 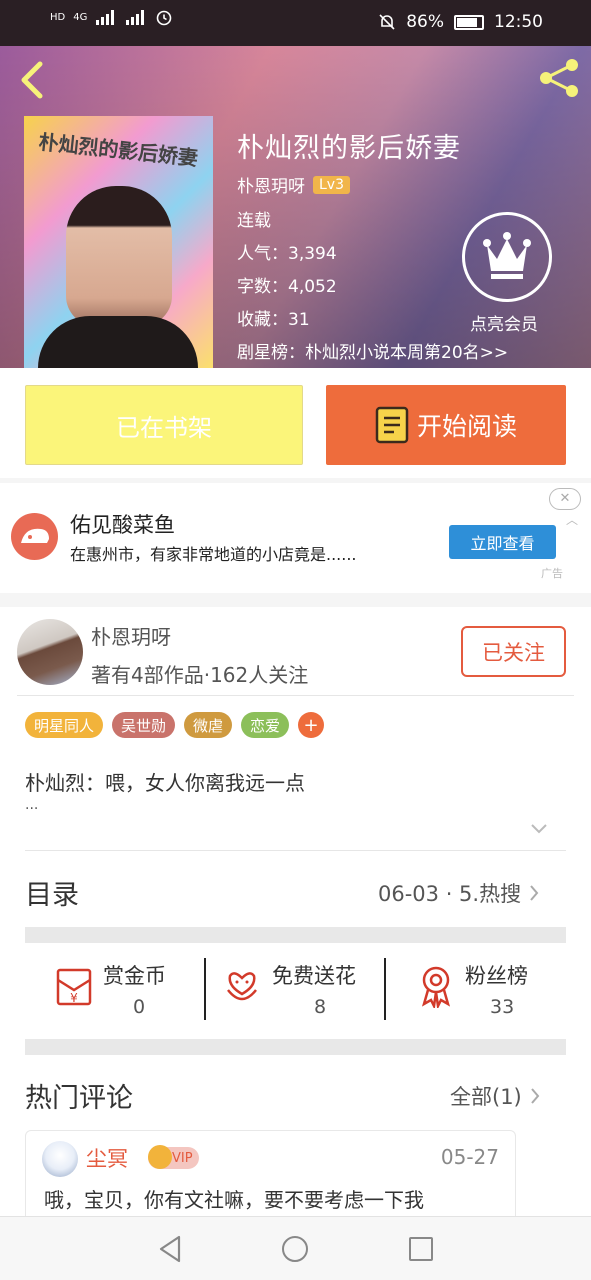 What do you see at coordinates (513, 651) in the screenshot?
I see `followed-button: 已关注` at bounding box center [513, 651].